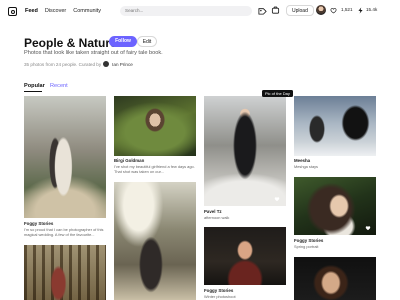  Describe the element at coordinates (129, 160) in the screenshot. I see `photo-author: Birgi Goldman` at that location.